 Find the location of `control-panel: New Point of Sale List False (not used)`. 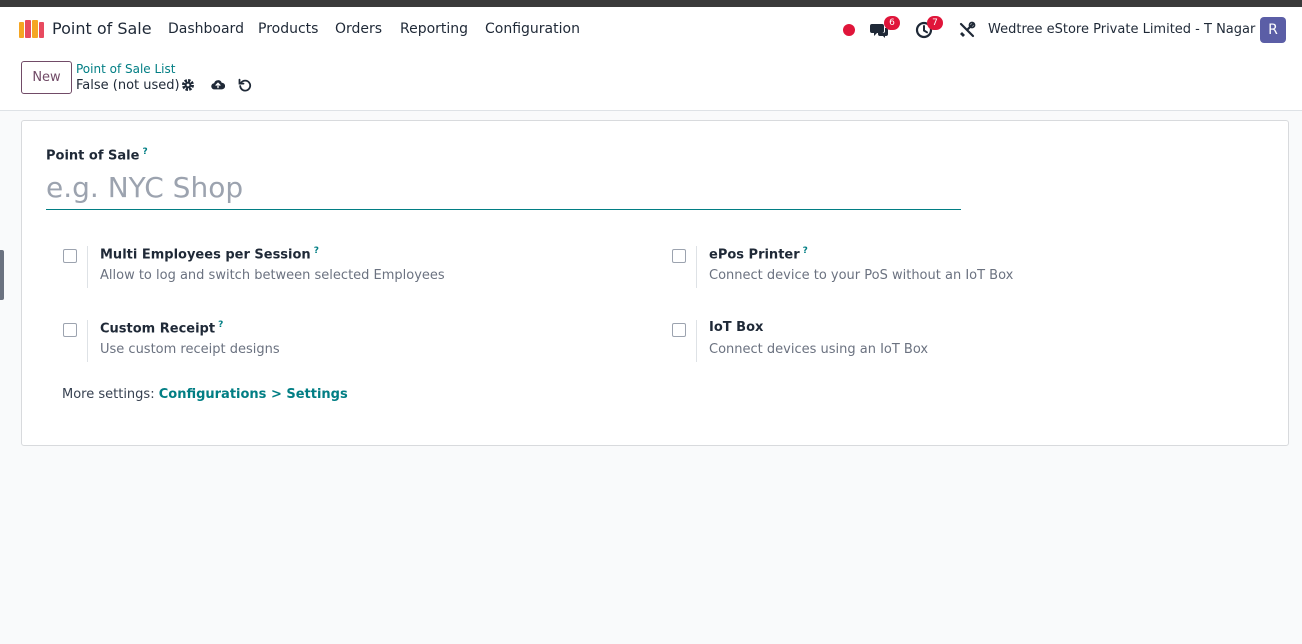

control-panel: New Point of Sale List False (not used) is located at coordinates (651, 82).